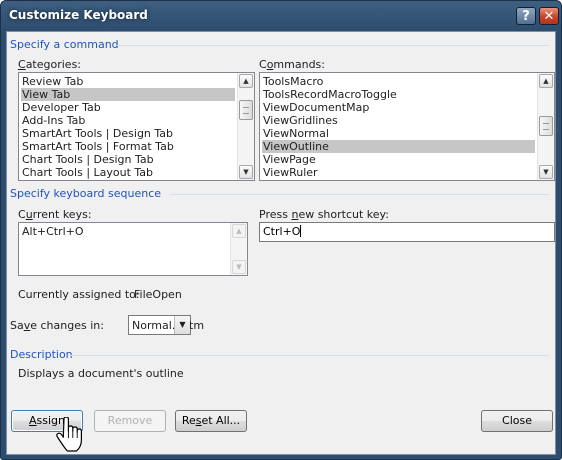  I want to click on new-shortcut-label: Press new shortcut key:, so click(324, 214).